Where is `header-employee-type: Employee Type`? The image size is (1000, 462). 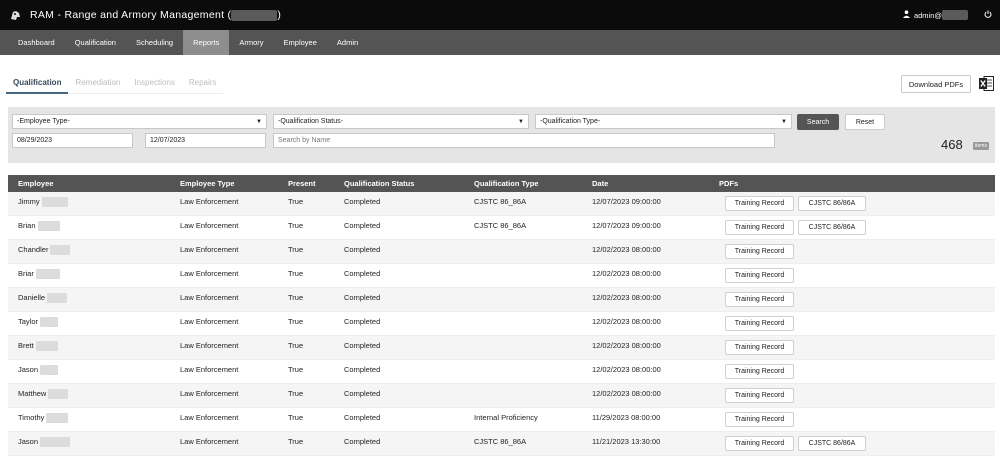 header-employee-type: Employee Type is located at coordinates (207, 183).